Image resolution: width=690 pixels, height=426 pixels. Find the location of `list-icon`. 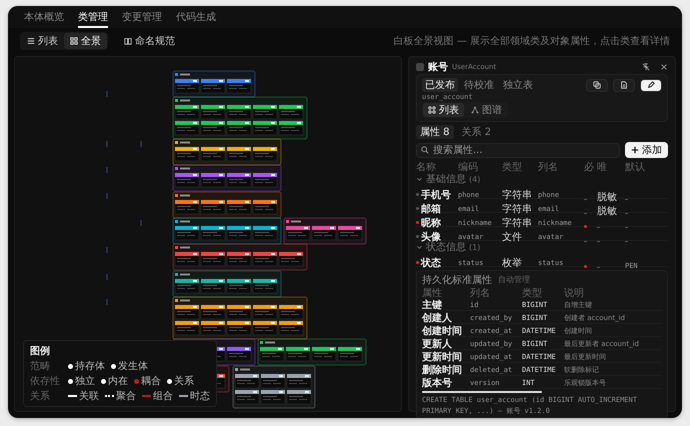

list-icon is located at coordinates (31, 41).